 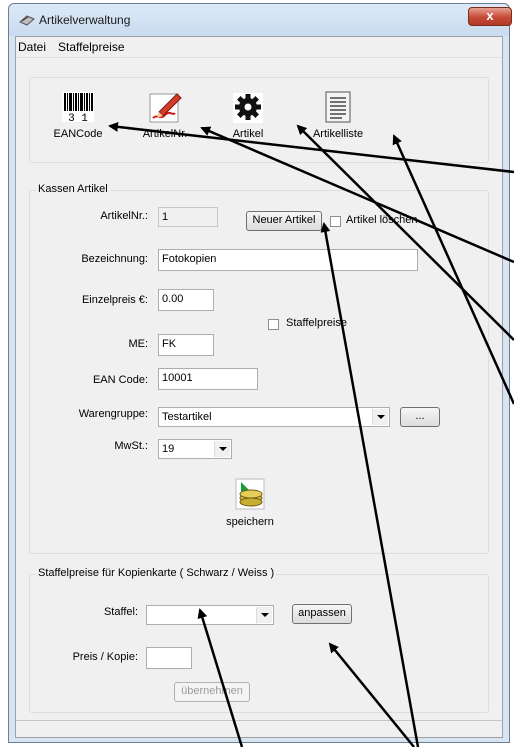 What do you see at coordinates (453, 269) in the screenshot?
I see `arrow-to-artikelliste` at bounding box center [453, 269].